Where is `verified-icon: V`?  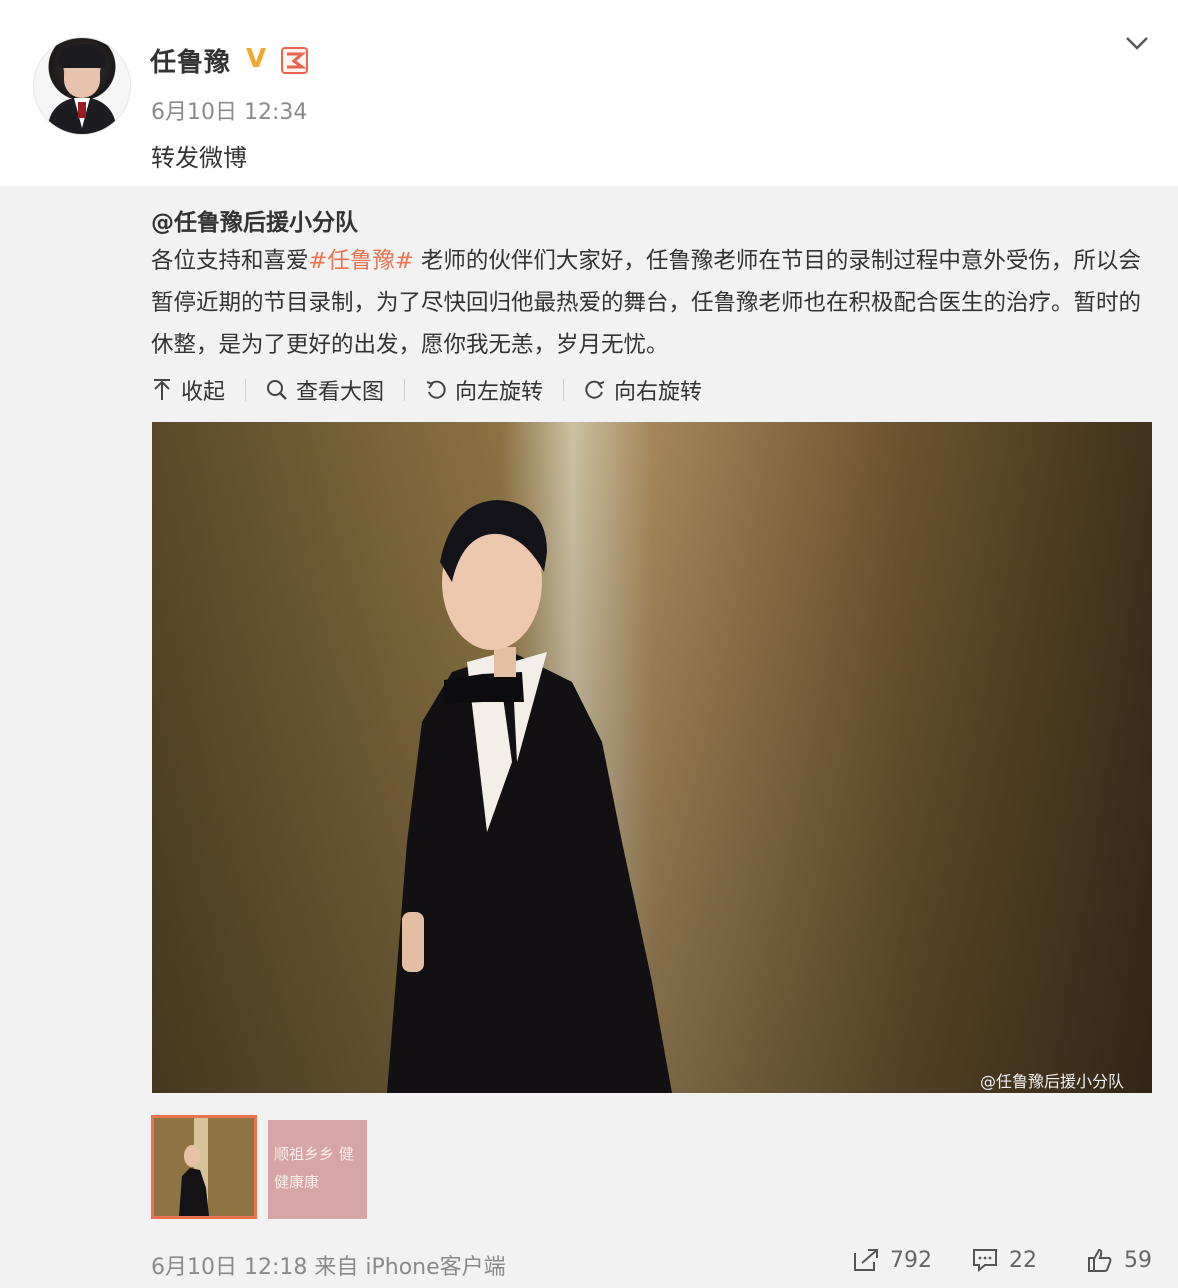
verified-icon: V is located at coordinates (256, 59).